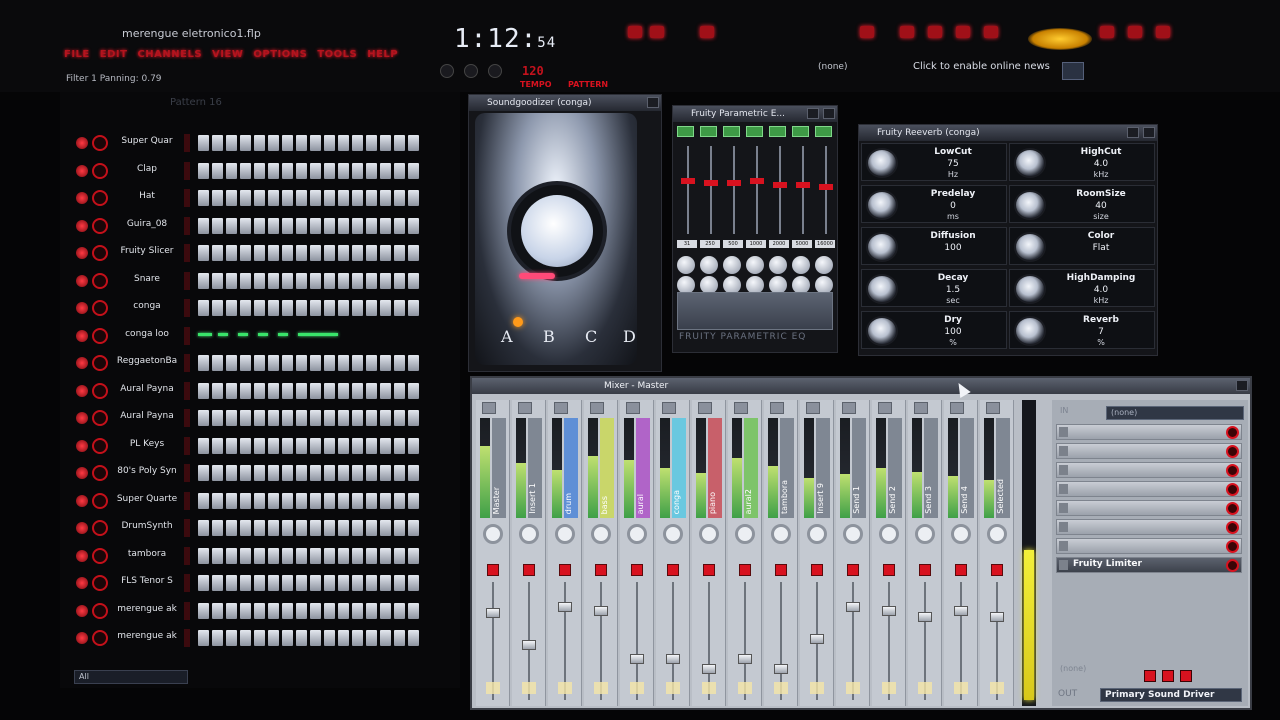 This screenshot has width=1280, height=720. Describe the element at coordinates (1030, 289) in the screenshot. I see `reverb-knob` at that location.